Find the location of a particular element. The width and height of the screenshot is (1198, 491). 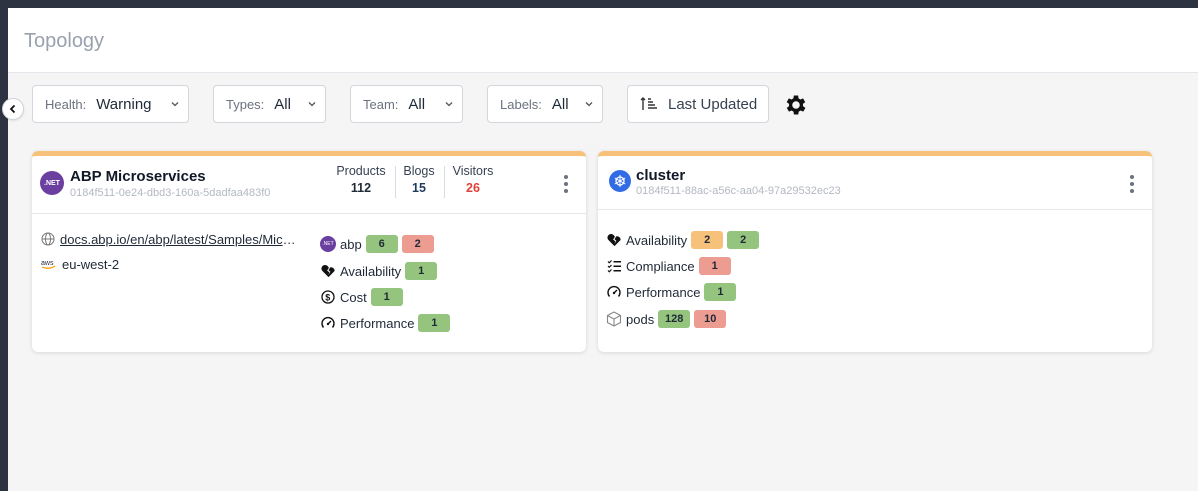

dollar-icon: $ is located at coordinates (328, 297).